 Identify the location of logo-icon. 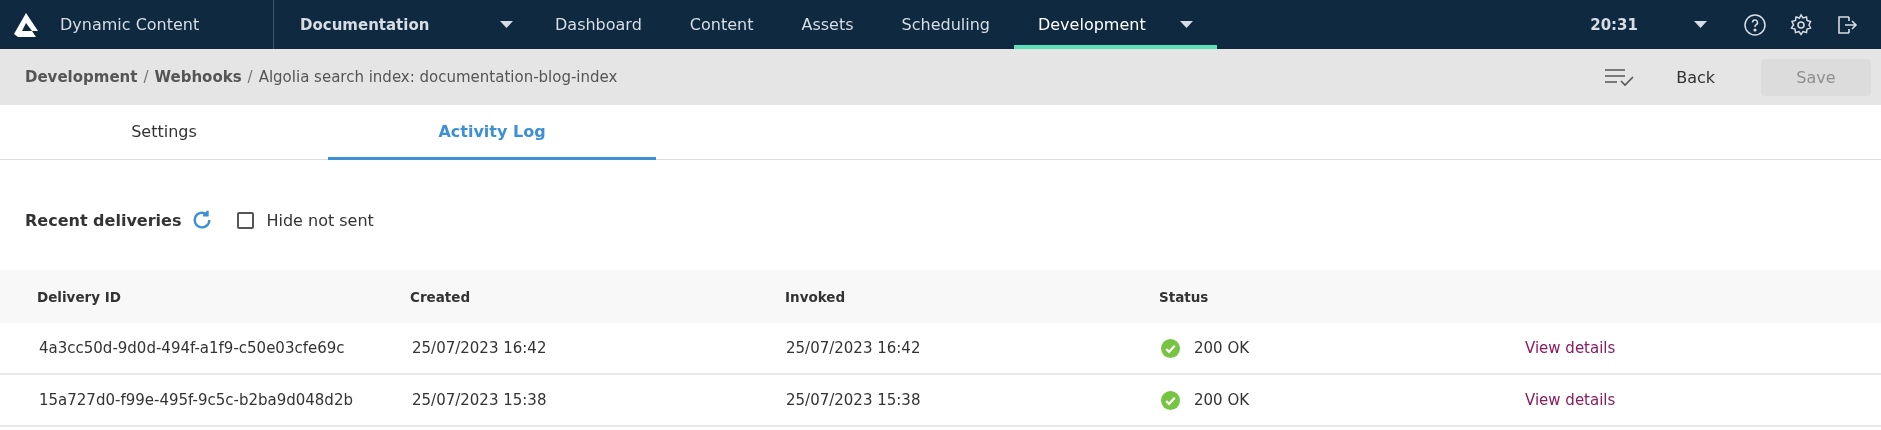
(26, 24).